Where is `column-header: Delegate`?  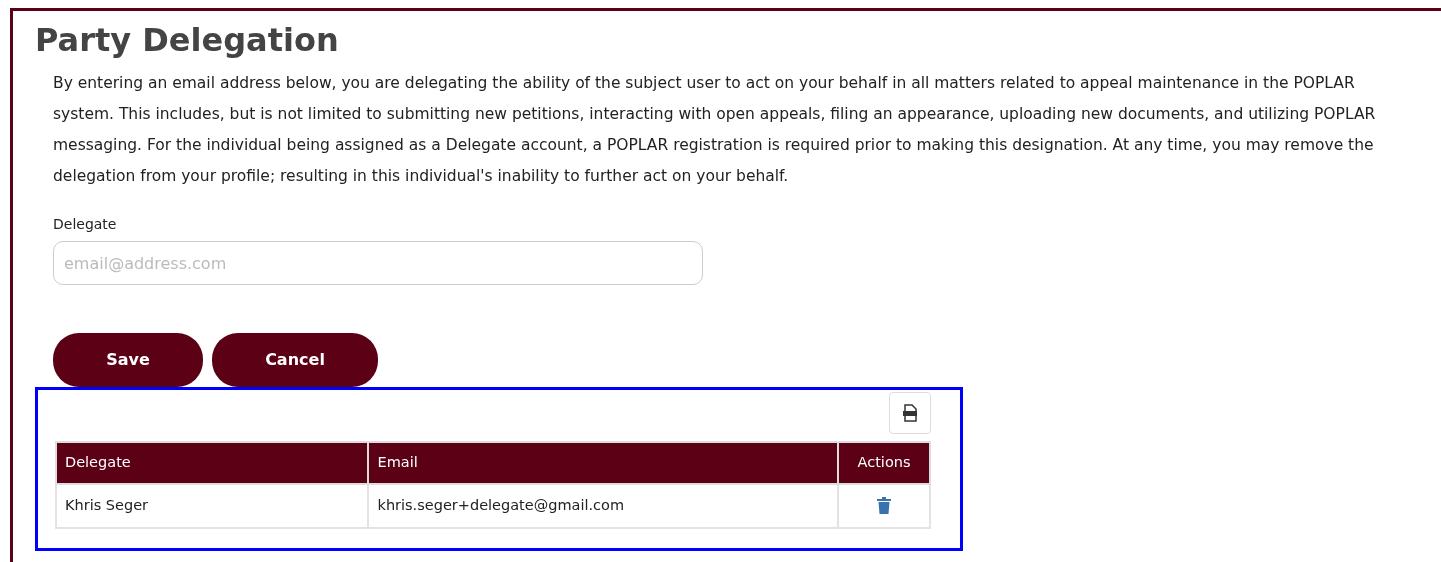
column-header: Delegate is located at coordinates (212, 463).